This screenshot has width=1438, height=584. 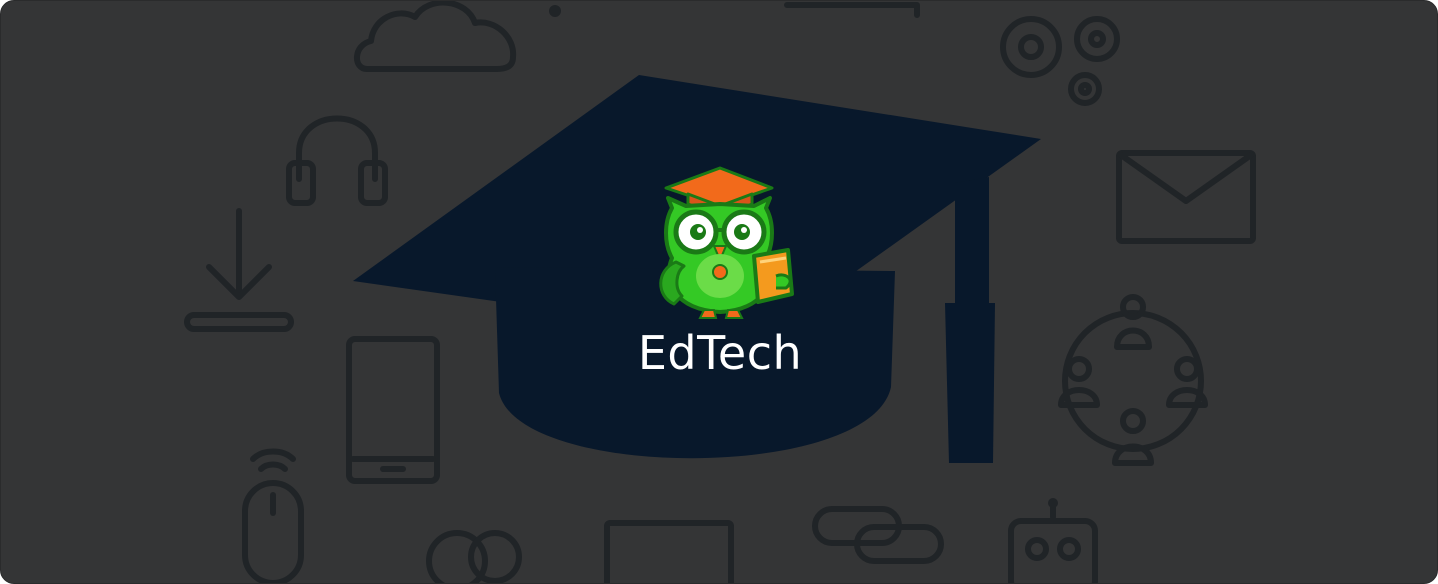 What do you see at coordinates (1060, 61) in the screenshot?
I see `gears-icon` at bounding box center [1060, 61].